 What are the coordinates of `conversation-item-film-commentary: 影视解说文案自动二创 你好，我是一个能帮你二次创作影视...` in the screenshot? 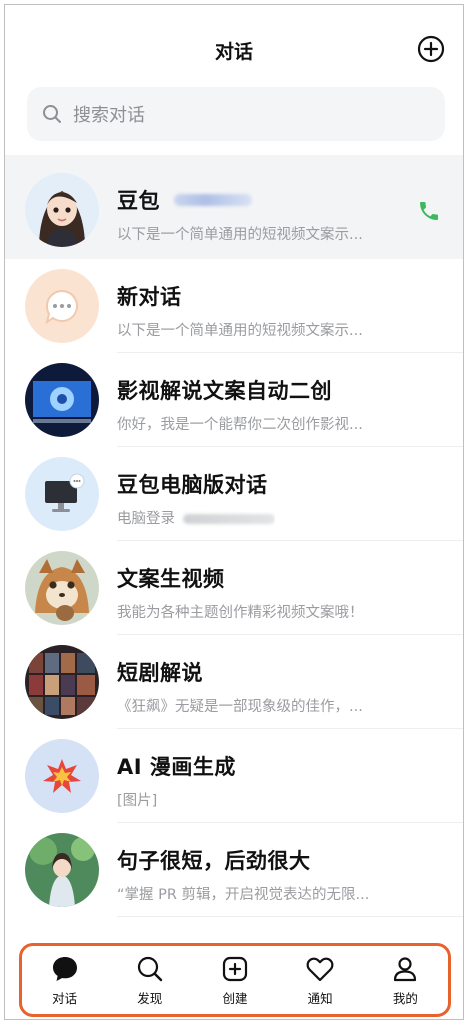 It's located at (234, 400).